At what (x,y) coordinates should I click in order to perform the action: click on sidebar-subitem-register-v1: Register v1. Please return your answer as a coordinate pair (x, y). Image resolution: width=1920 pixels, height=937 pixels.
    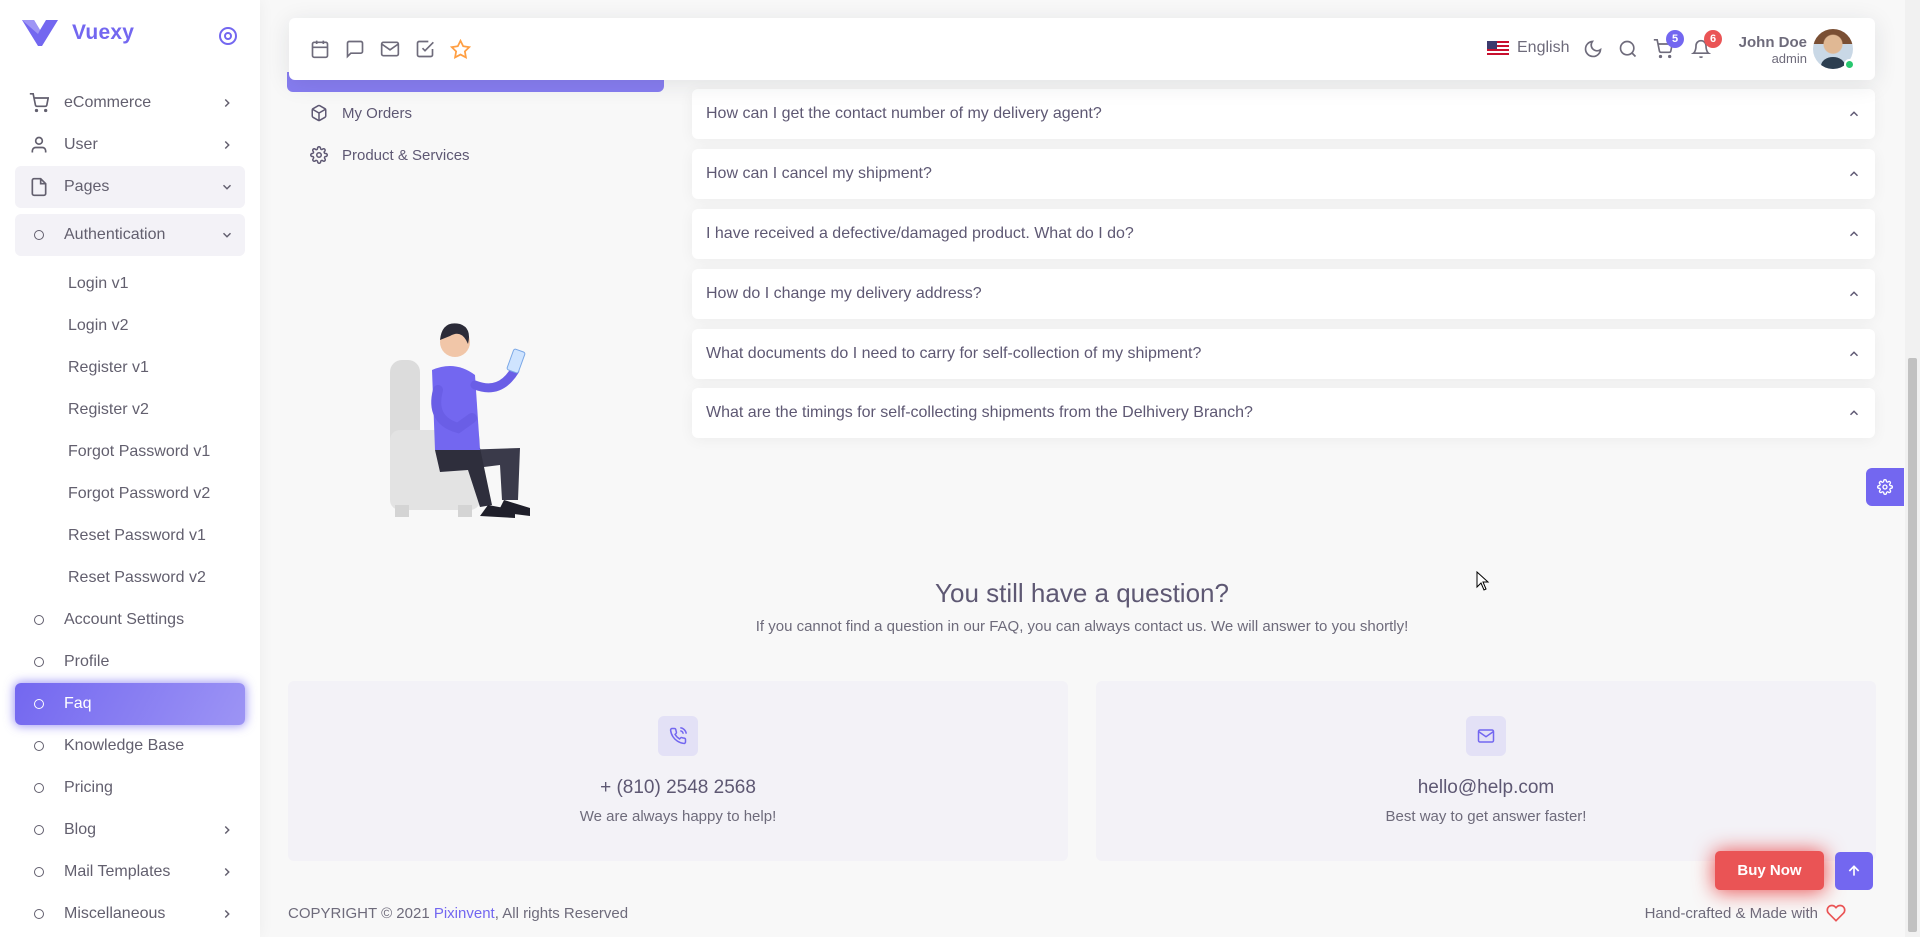
    Looking at the image, I should click on (108, 368).